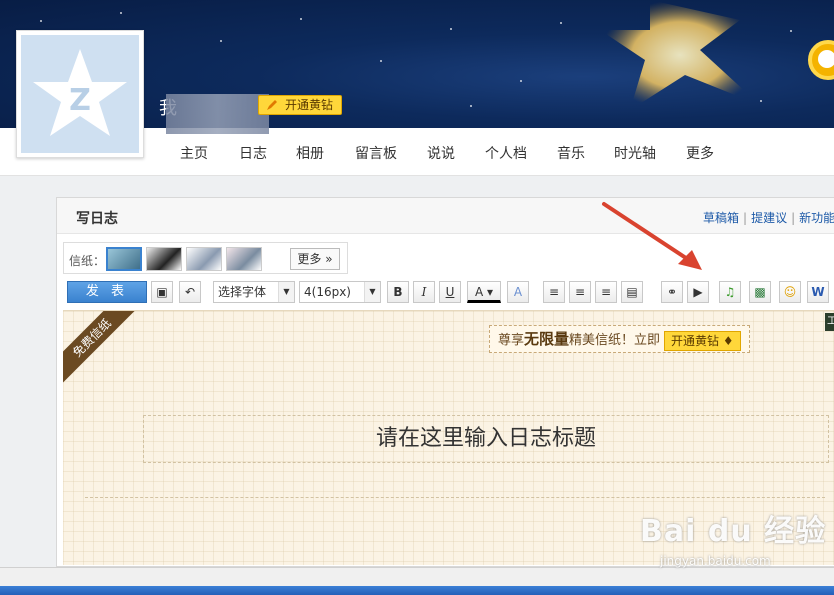 This screenshot has width=834, height=595. I want to click on nav-home: 主页, so click(194, 153).